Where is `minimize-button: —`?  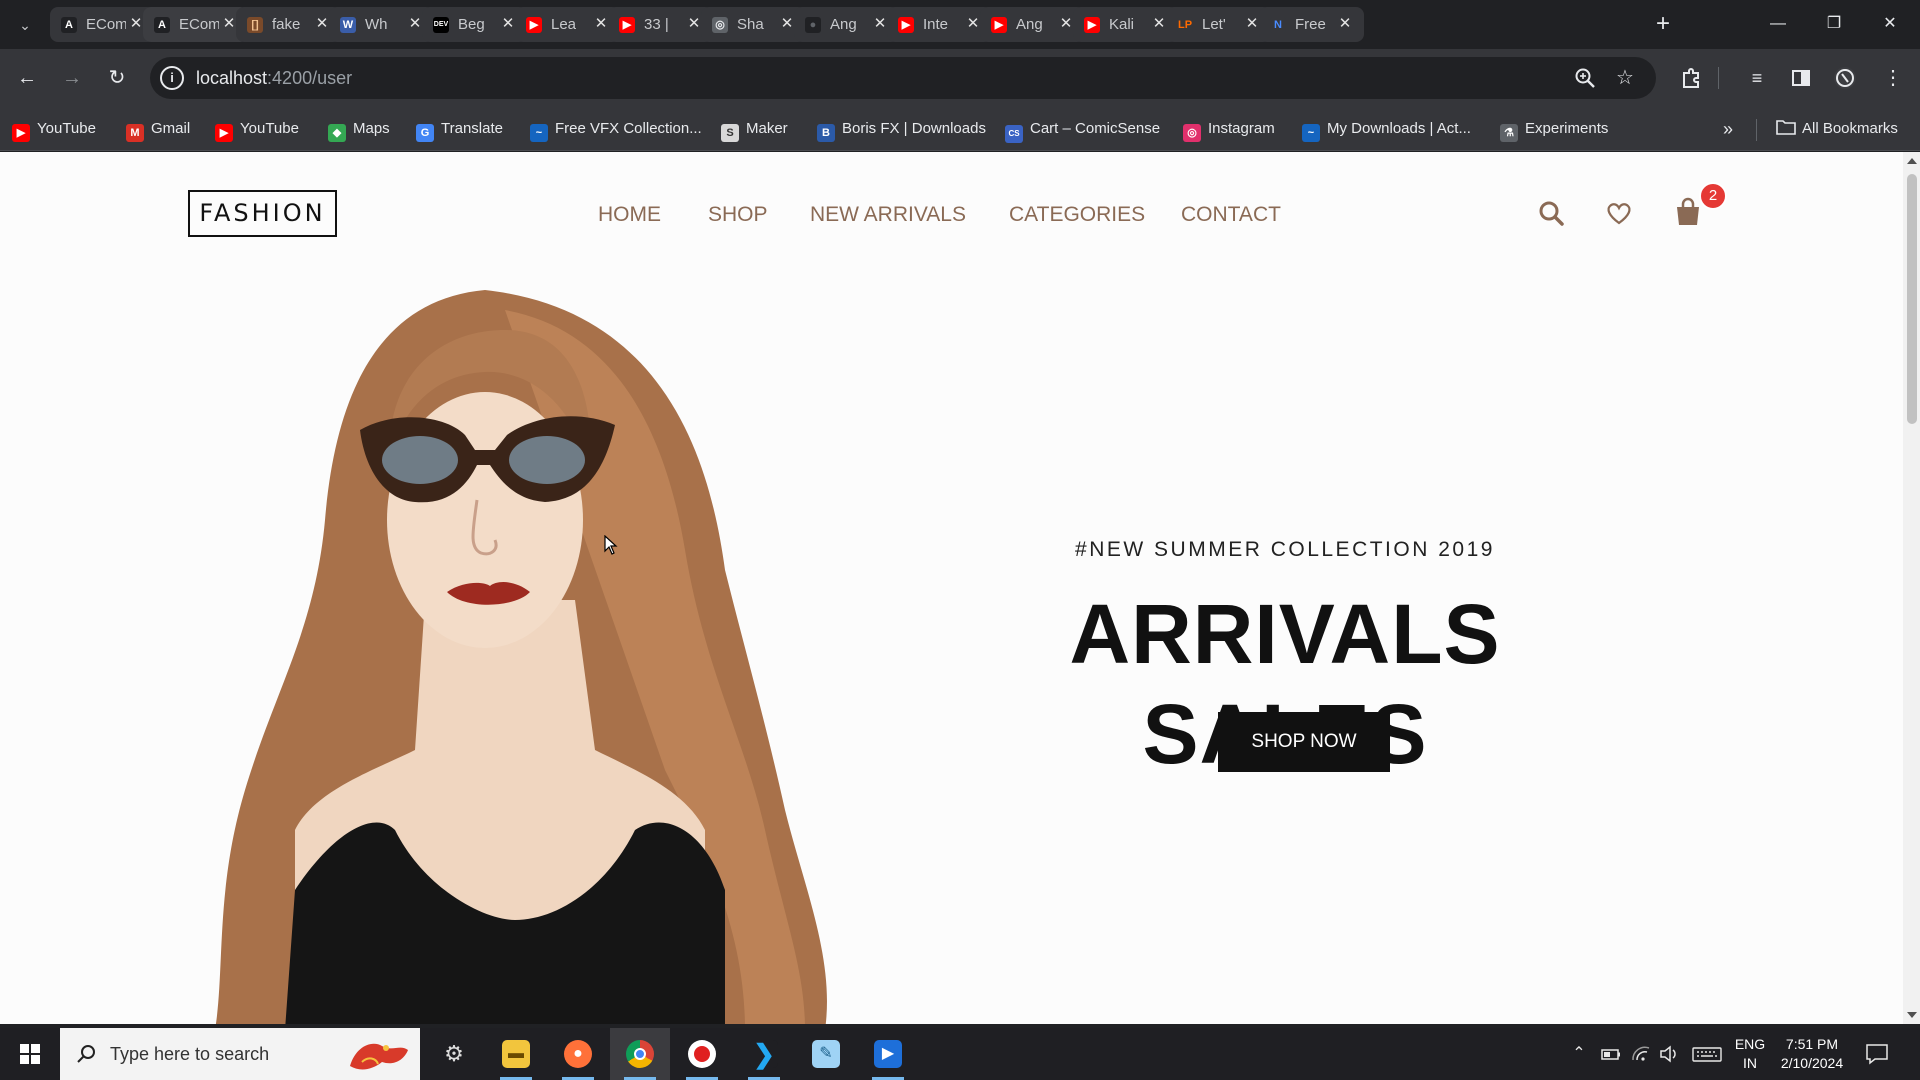
minimize-button: — is located at coordinates (1778, 24).